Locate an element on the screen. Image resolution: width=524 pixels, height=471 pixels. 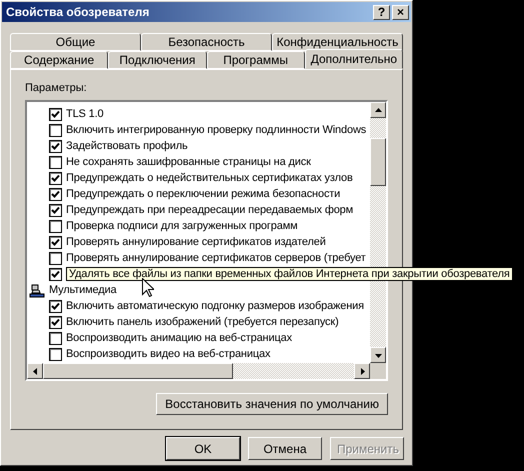
scroll-right-button is located at coordinates (362, 371).